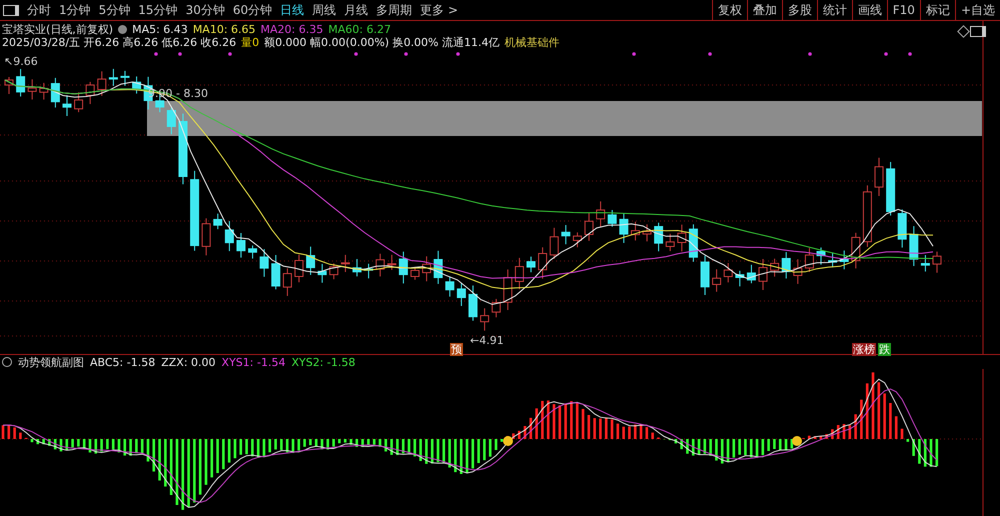 The image size is (1000, 516). Describe the element at coordinates (487, 340) in the screenshot. I see `low-price-label: ←4.91` at that location.